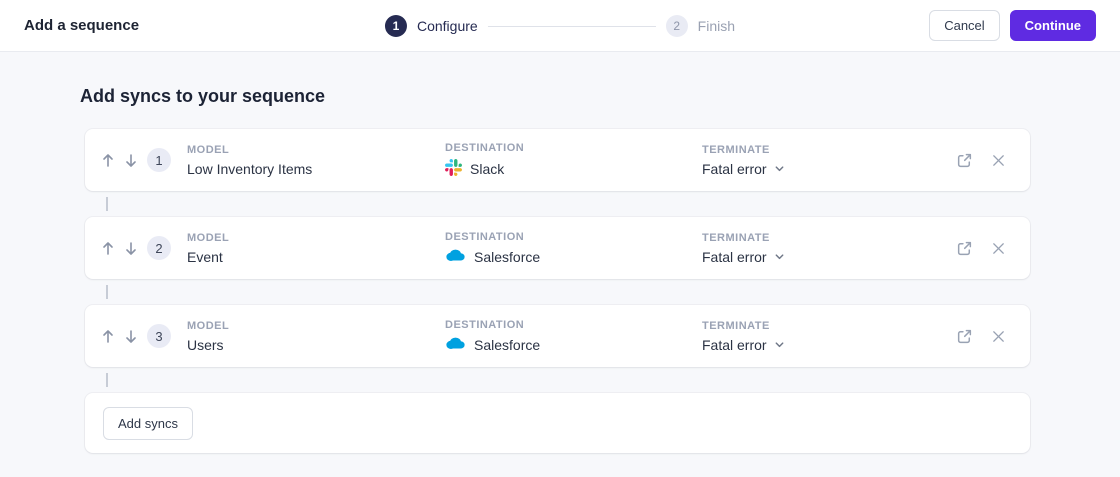 The height and width of the screenshot is (477, 1120). I want to click on step-configure: 1 Configure, so click(431, 26).